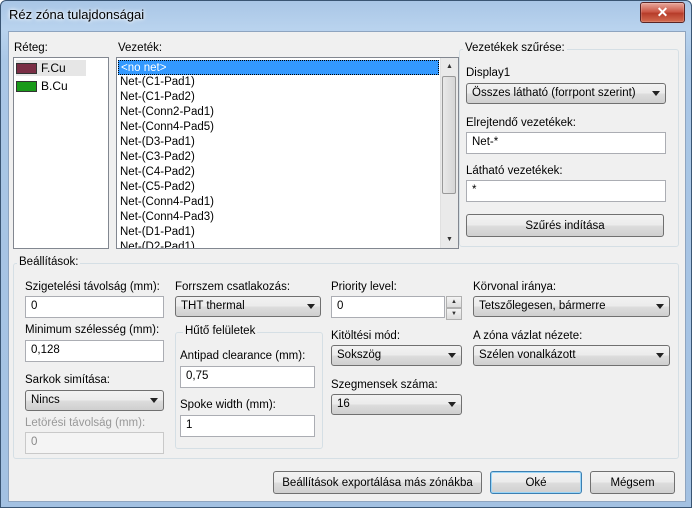  What do you see at coordinates (67, 380) in the screenshot?
I see `corner-smoothing-label: Sarkok simítása:` at bounding box center [67, 380].